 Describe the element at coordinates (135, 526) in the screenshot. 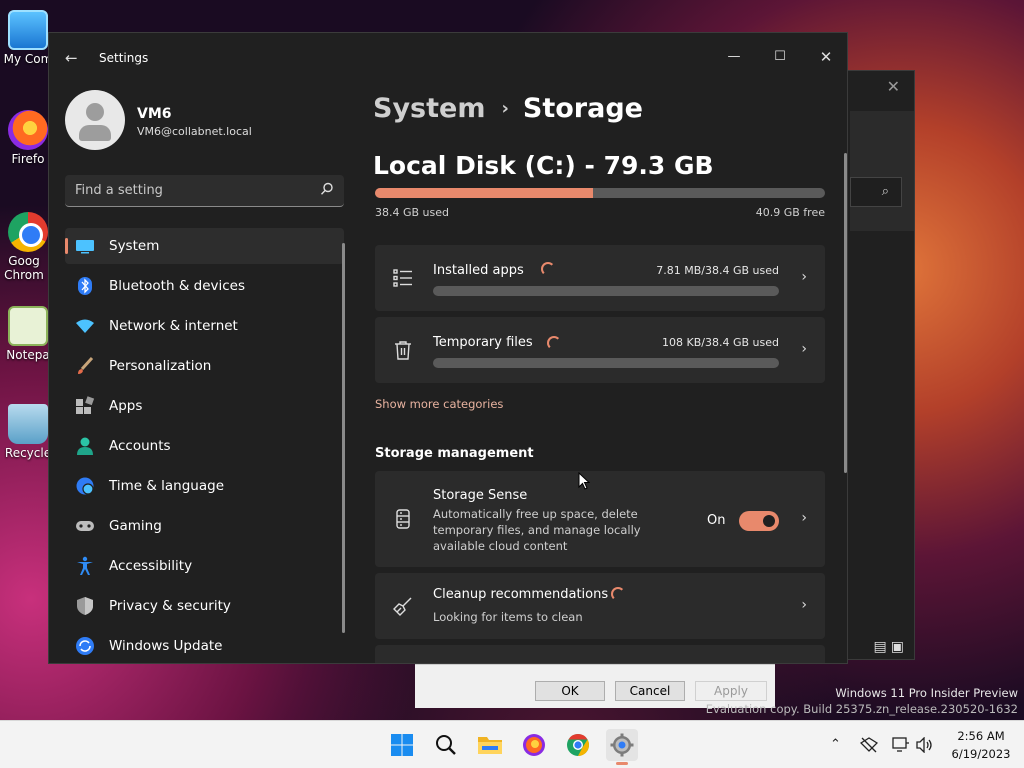

I see `sidebar-item-label: Gaming` at that location.